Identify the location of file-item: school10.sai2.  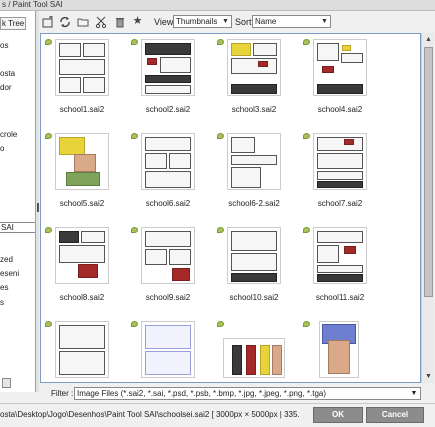
(254, 267).